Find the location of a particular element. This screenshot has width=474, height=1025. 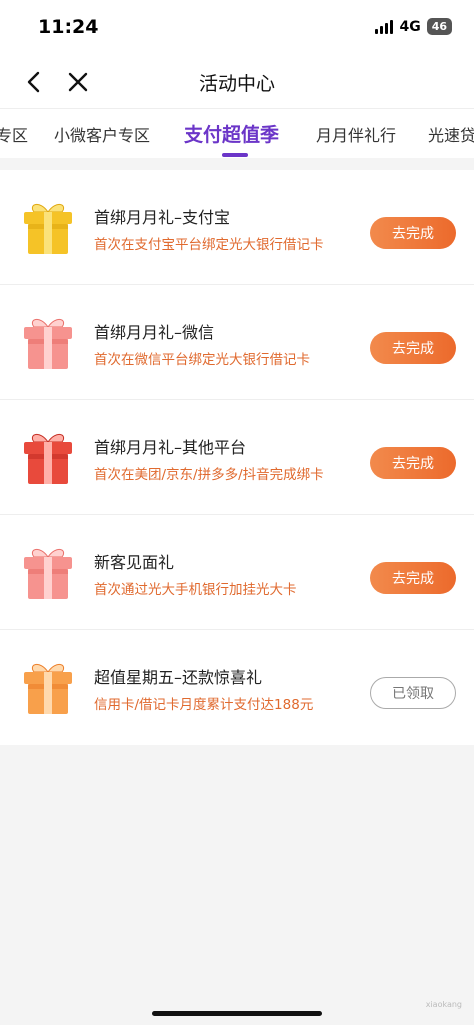

tab-bar: 专区 小微客户专区 支付超值季 月月伴礼行 光速贷 is located at coordinates (237, 133).